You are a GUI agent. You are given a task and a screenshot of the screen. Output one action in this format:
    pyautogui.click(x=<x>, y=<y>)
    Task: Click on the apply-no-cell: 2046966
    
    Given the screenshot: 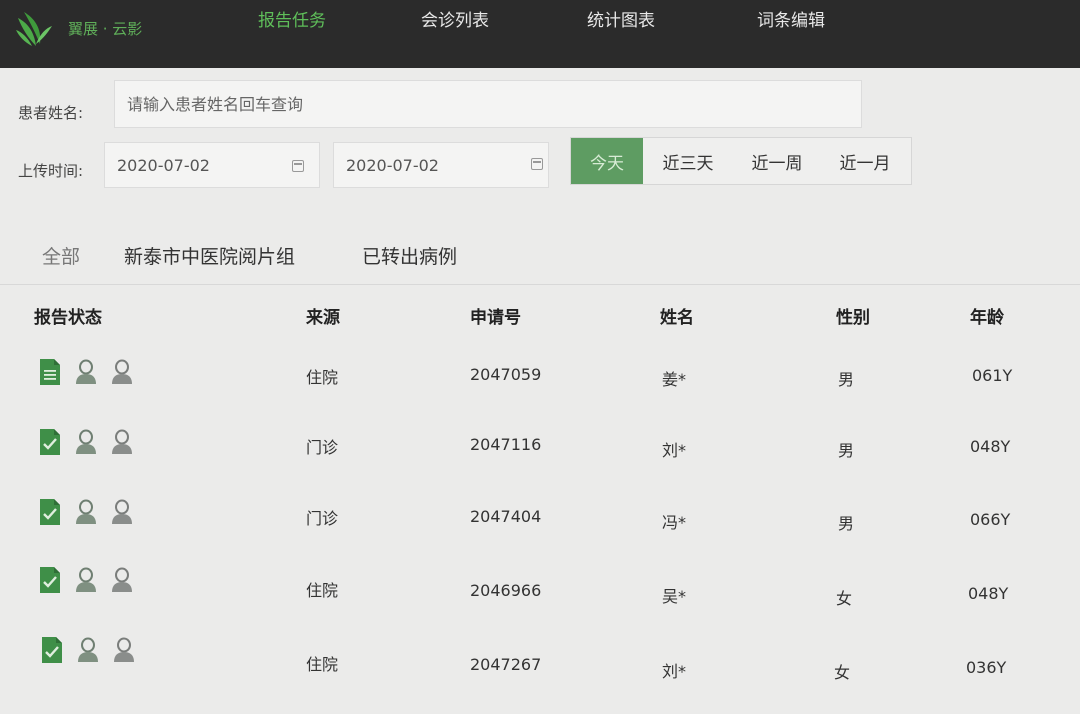 What is the action you would take?
    pyautogui.click(x=506, y=590)
    